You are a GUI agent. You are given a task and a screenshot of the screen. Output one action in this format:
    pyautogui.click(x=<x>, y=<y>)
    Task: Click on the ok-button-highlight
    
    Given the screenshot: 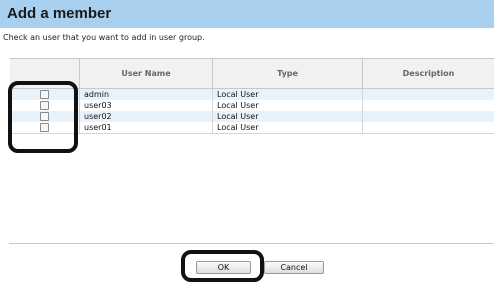 What is the action you would take?
    pyautogui.click(x=222, y=266)
    